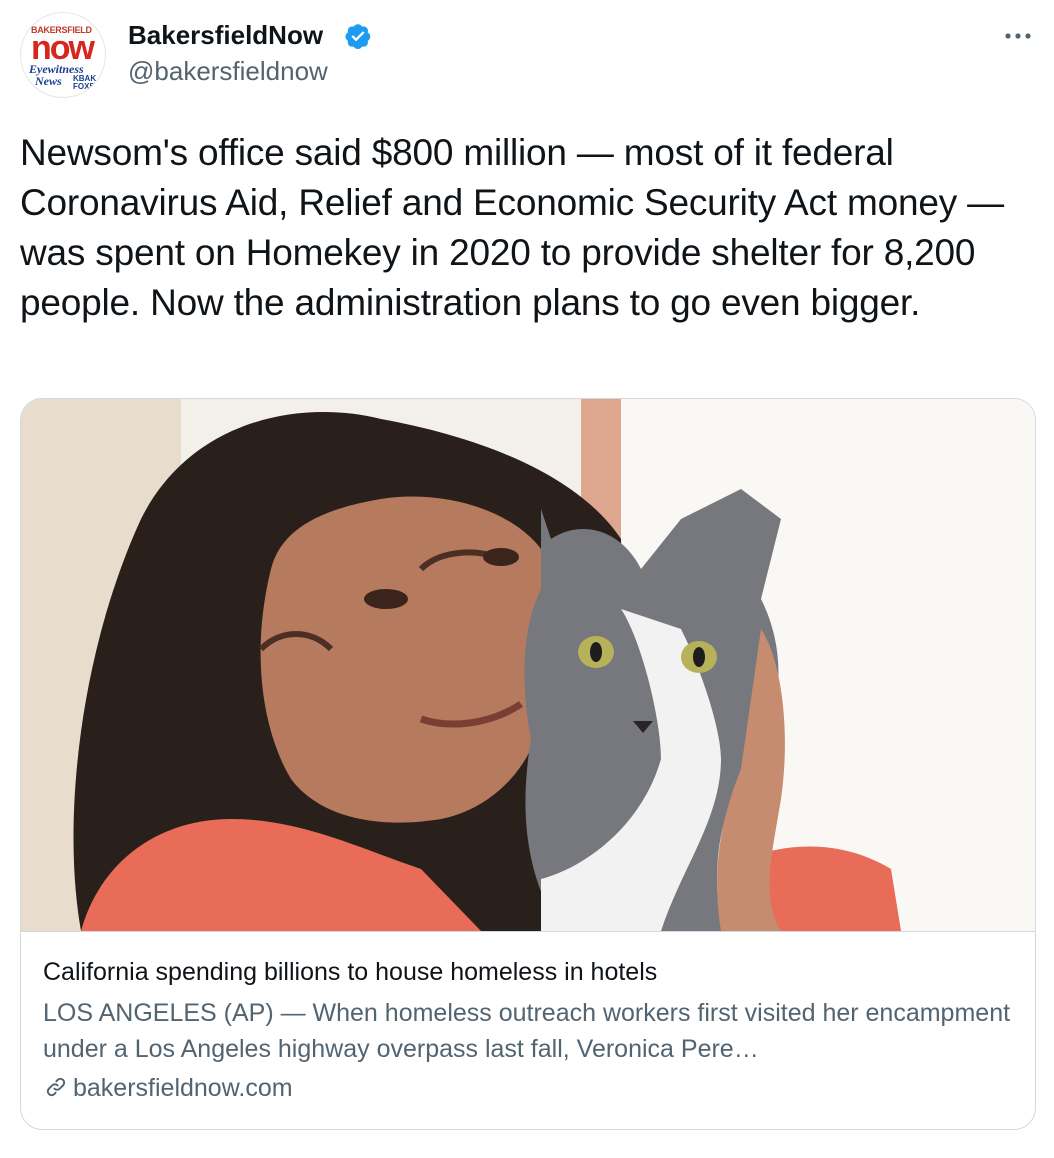 The width and height of the screenshot is (1054, 1158). What do you see at coordinates (48, 81) in the screenshot?
I see `avatar-text-4: News` at bounding box center [48, 81].